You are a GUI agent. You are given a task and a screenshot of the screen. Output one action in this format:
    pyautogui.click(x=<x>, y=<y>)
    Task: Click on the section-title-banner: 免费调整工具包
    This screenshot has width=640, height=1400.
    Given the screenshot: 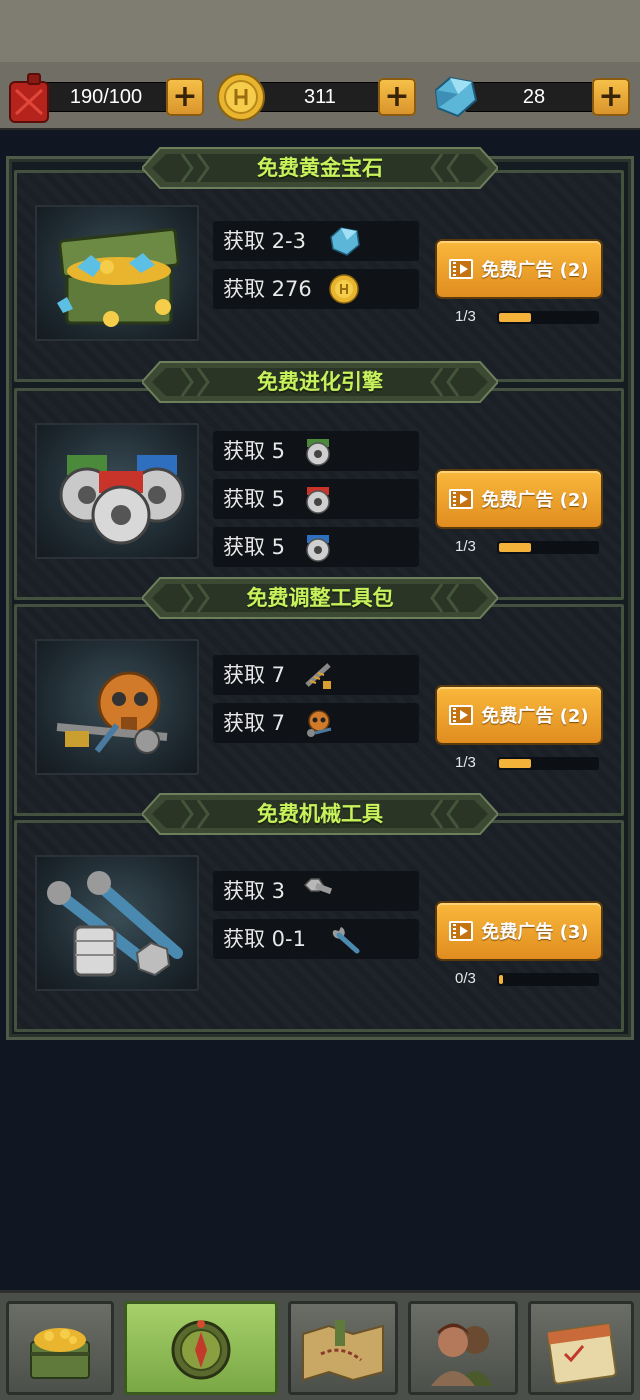 What is the action you would take?
    pyautogui.click(x=320, y=598)
    